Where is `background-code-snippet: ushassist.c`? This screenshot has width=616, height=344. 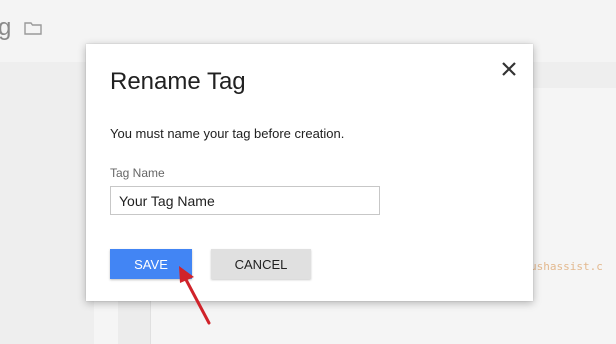 background-code-snippet: ushassist.c is located at coordinates (566, 266).